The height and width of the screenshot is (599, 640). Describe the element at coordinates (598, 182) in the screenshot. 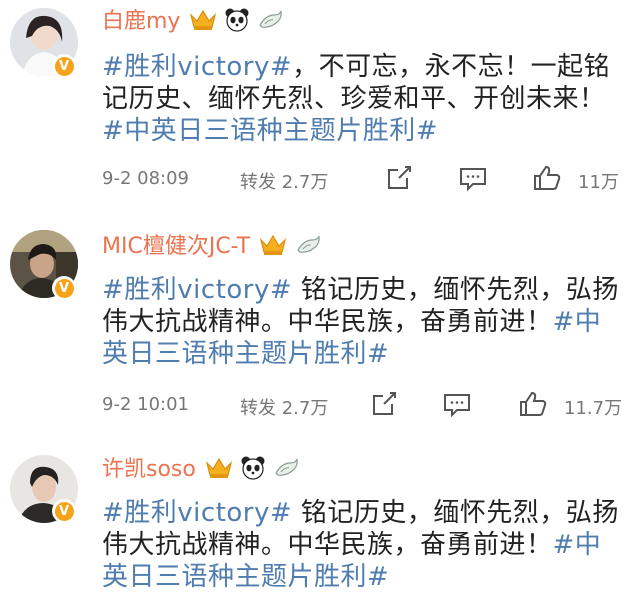

I see `like-count: 11万` at that location.